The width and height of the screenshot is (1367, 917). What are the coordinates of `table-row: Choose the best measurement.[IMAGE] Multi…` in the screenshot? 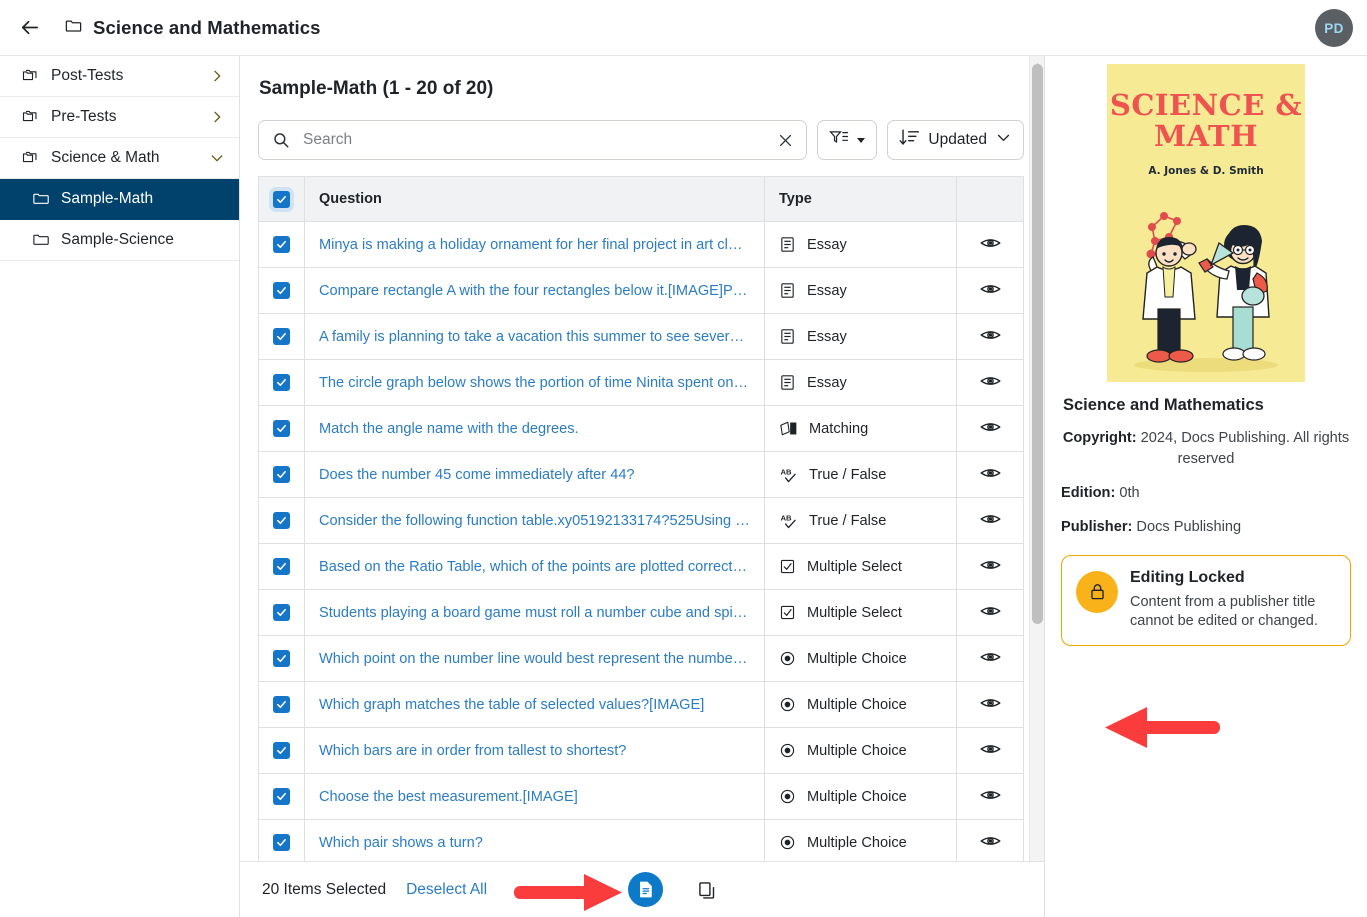 It's located at (641, 796).